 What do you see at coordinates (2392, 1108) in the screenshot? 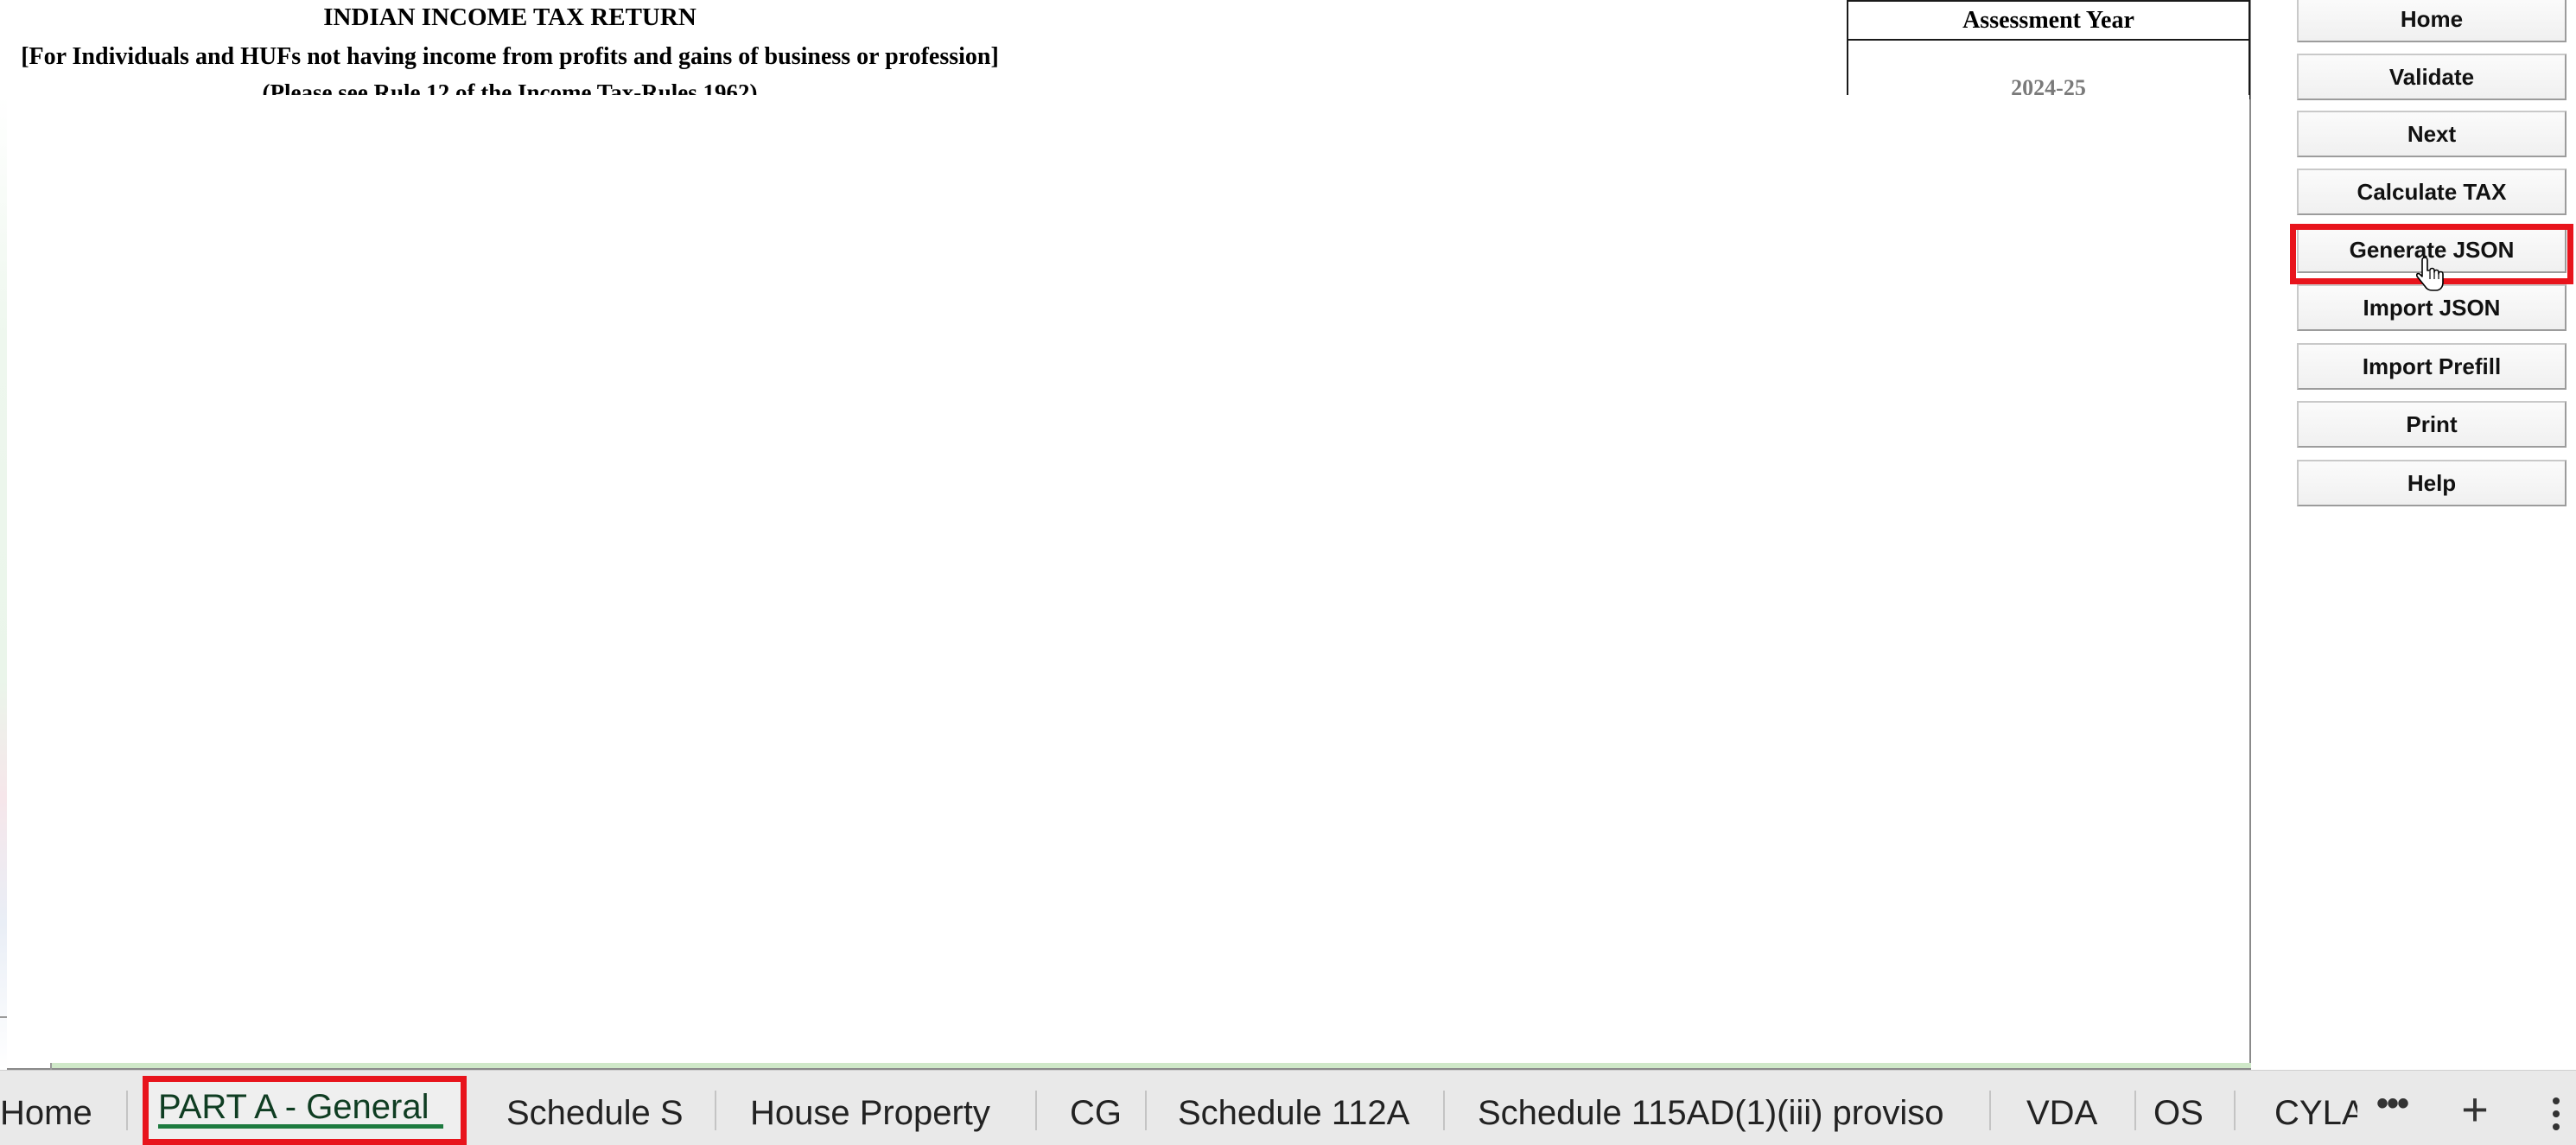
I see `ellipsis-icon: •••` at bounding box center [2392, 1108].